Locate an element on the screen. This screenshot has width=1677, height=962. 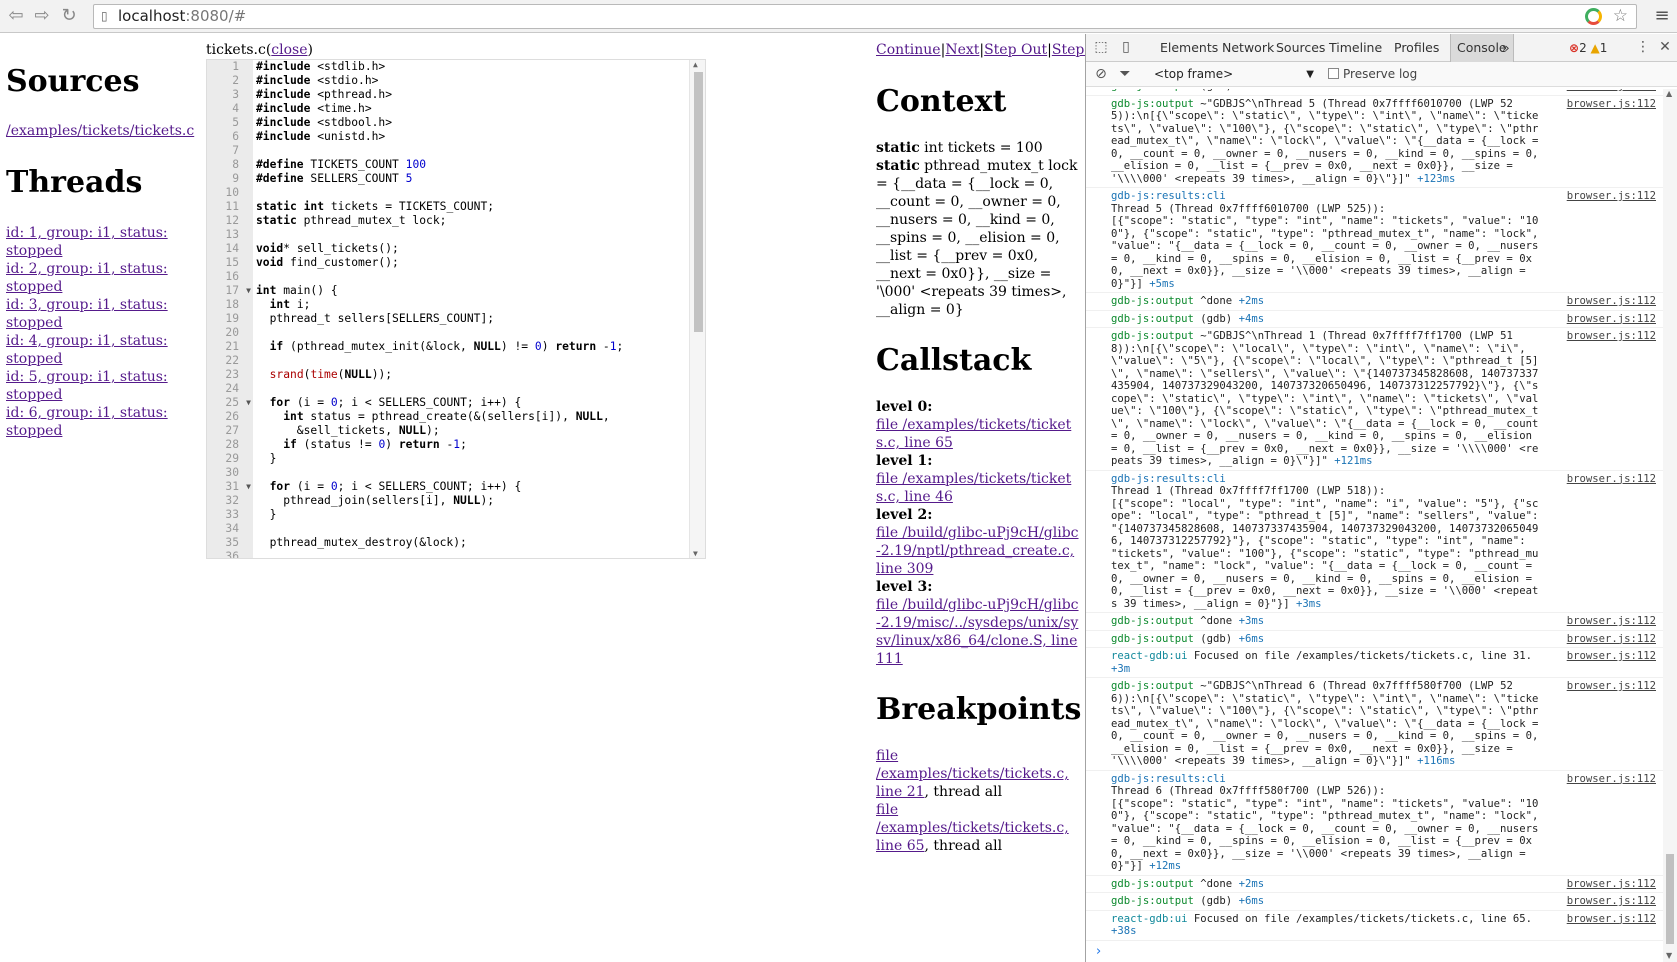
tab-timeline: Timeline is located at coordinates (1355, 48).